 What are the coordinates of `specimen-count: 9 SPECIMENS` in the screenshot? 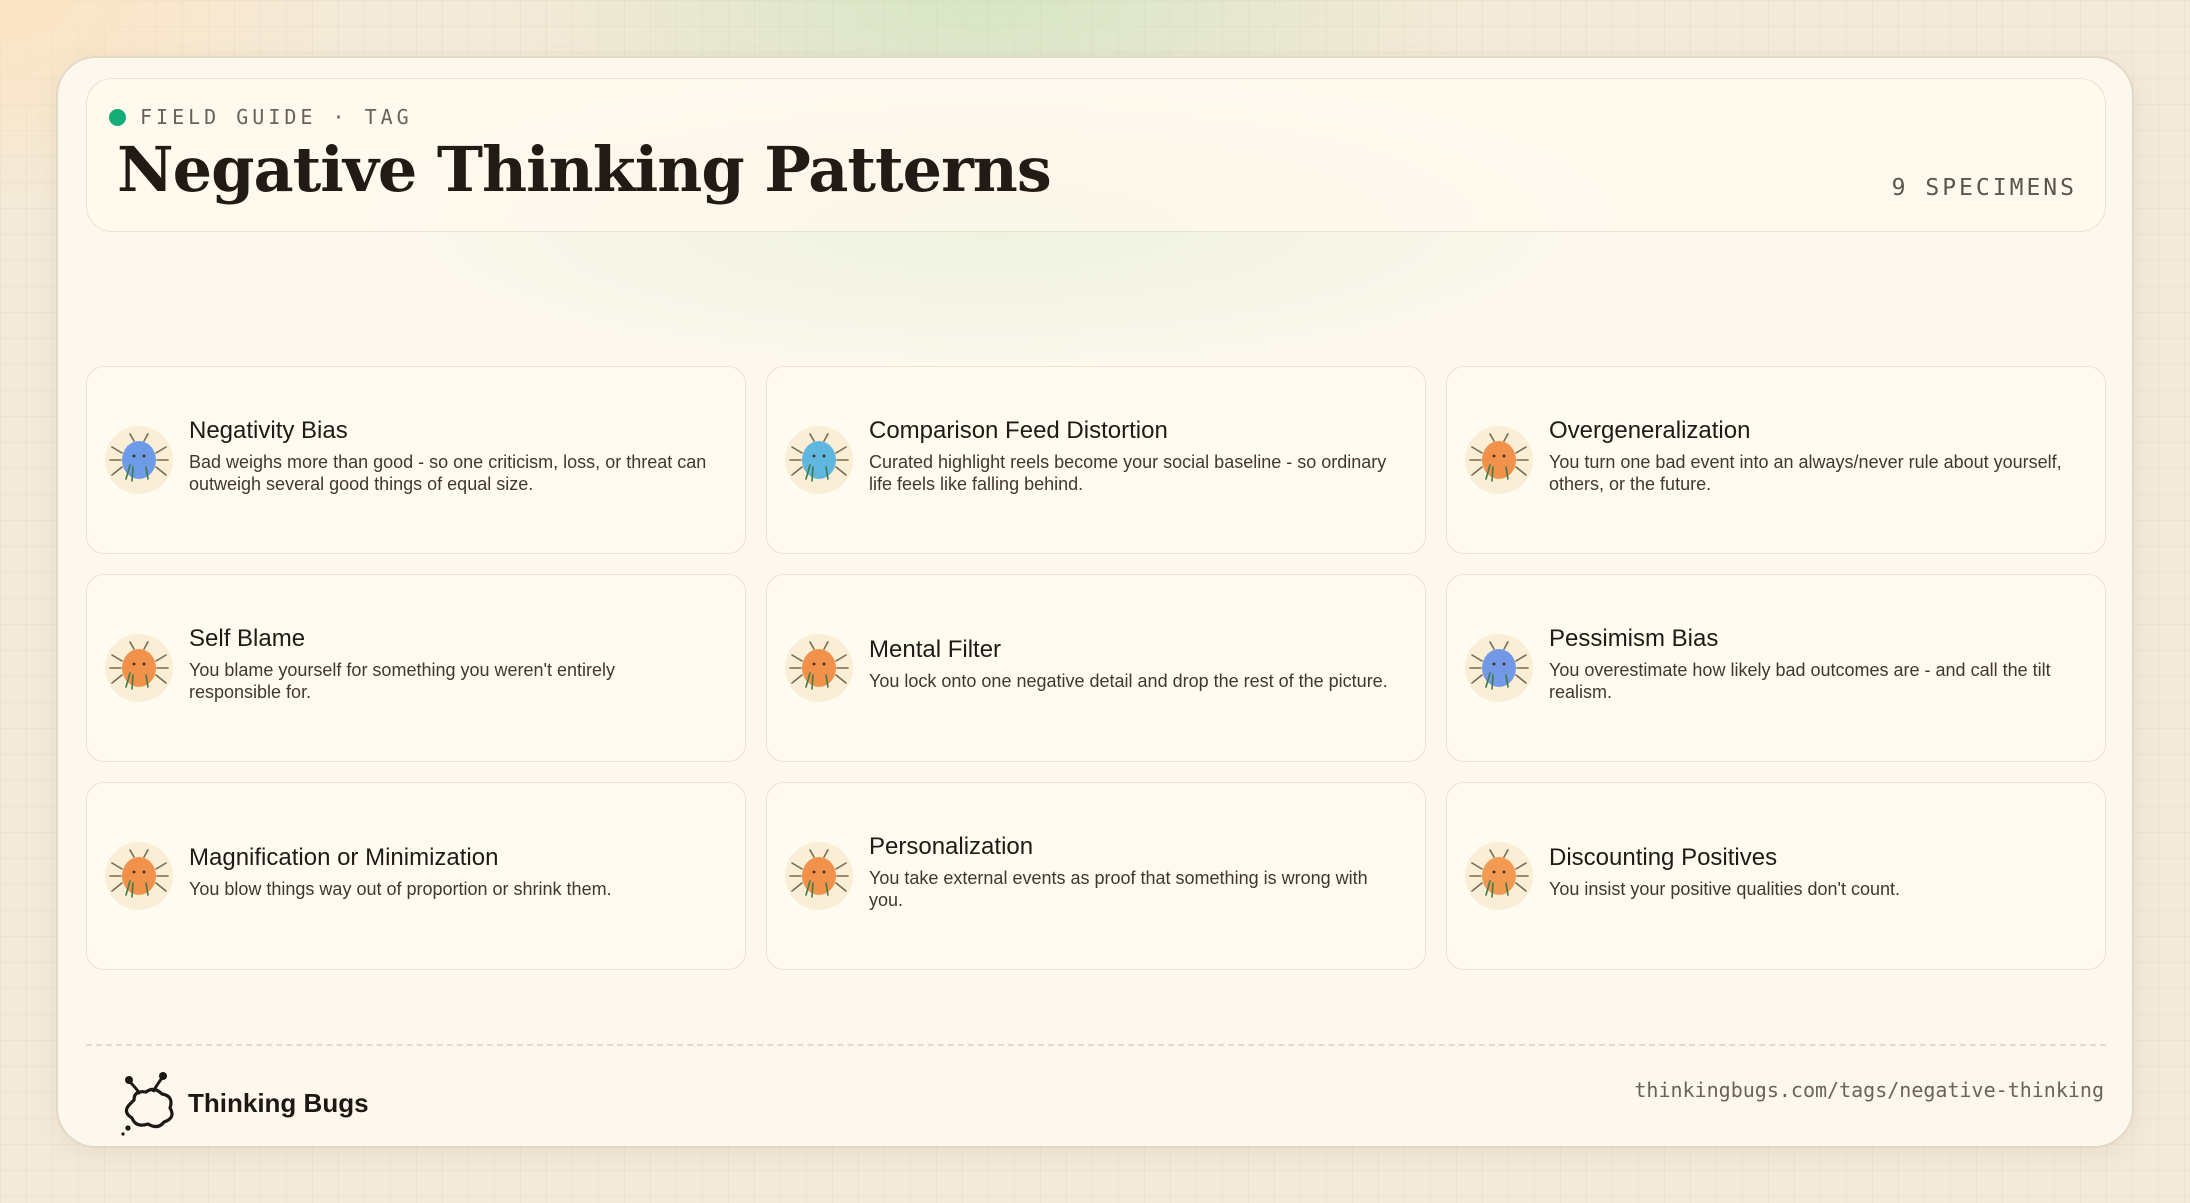 It's located at (1984, 188).